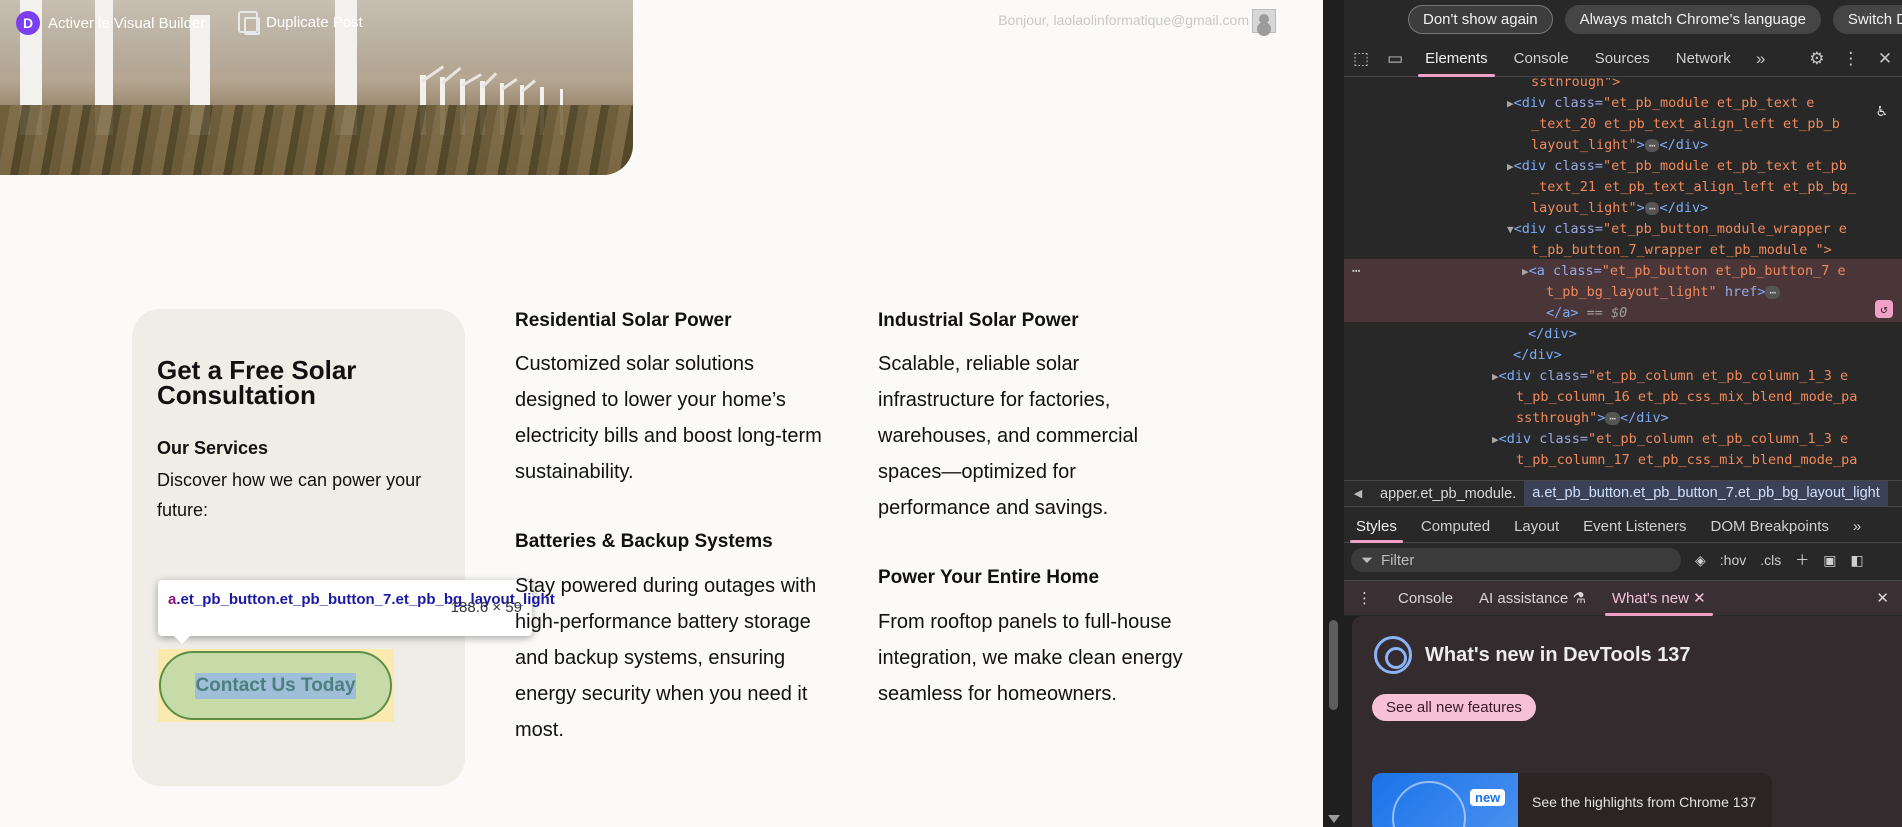  I want to click on card-title: Get a Free Solar Consultation, so click(257, 382).